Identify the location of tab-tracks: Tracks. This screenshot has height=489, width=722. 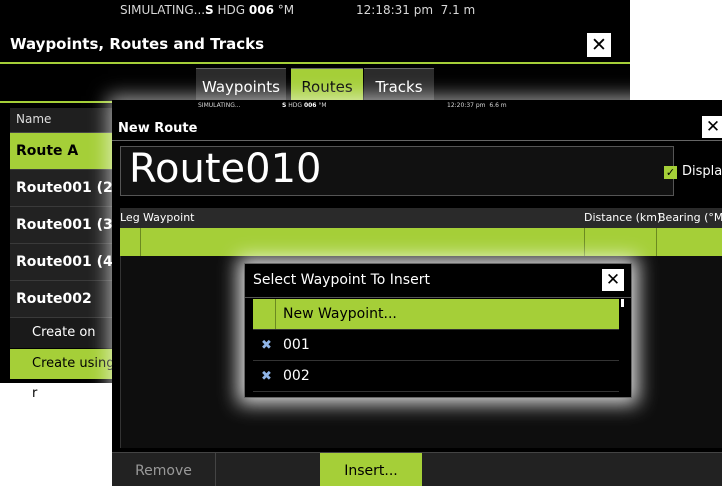
(399, 84).